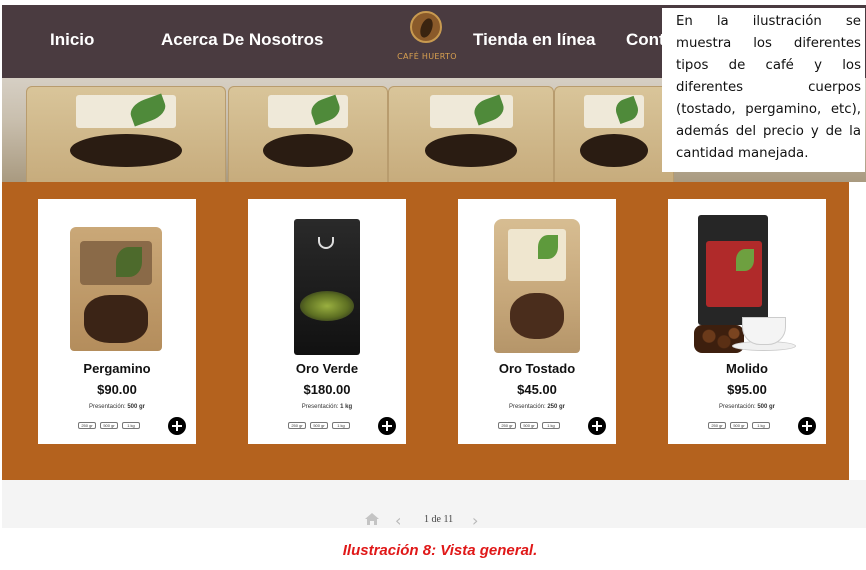  Describe the element at coordinates (72, 40) in the screenshot. I see `nav-link-inicio: Inicio` at that location.